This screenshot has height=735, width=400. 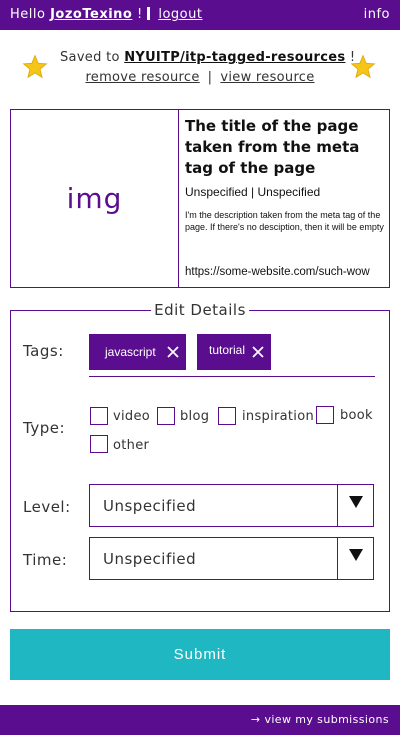 I want to click on tag-chip: tutorial, so click(x=234, y=352).